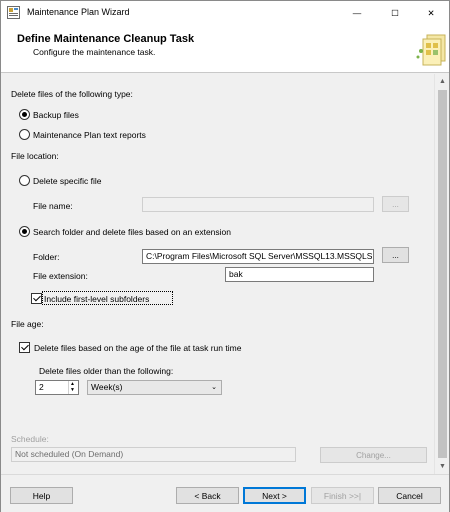 The height and width of the screenshot is (512, 450). I want to click on back-button: < Back, so click(207, 495).